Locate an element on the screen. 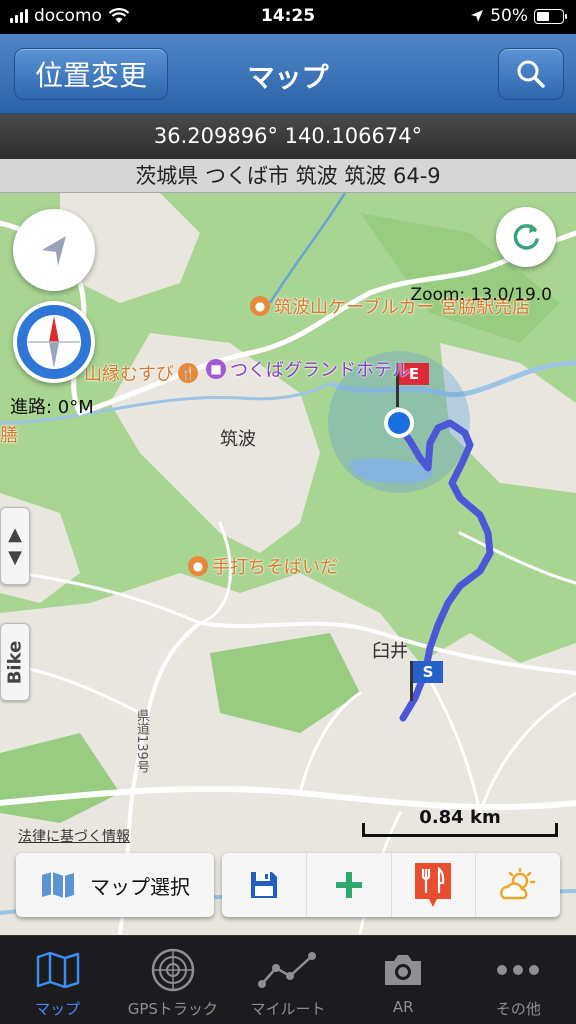 The image size is (576, 1024). weather-icon is located at coordinates (518, 884).